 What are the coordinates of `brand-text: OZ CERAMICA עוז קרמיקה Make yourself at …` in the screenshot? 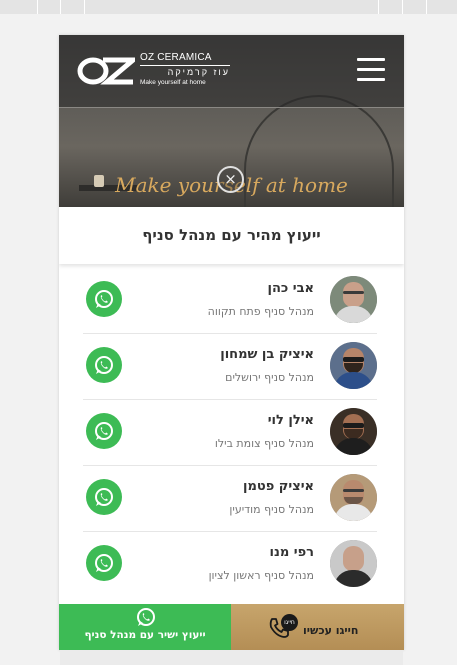 It's located at (185, 70).